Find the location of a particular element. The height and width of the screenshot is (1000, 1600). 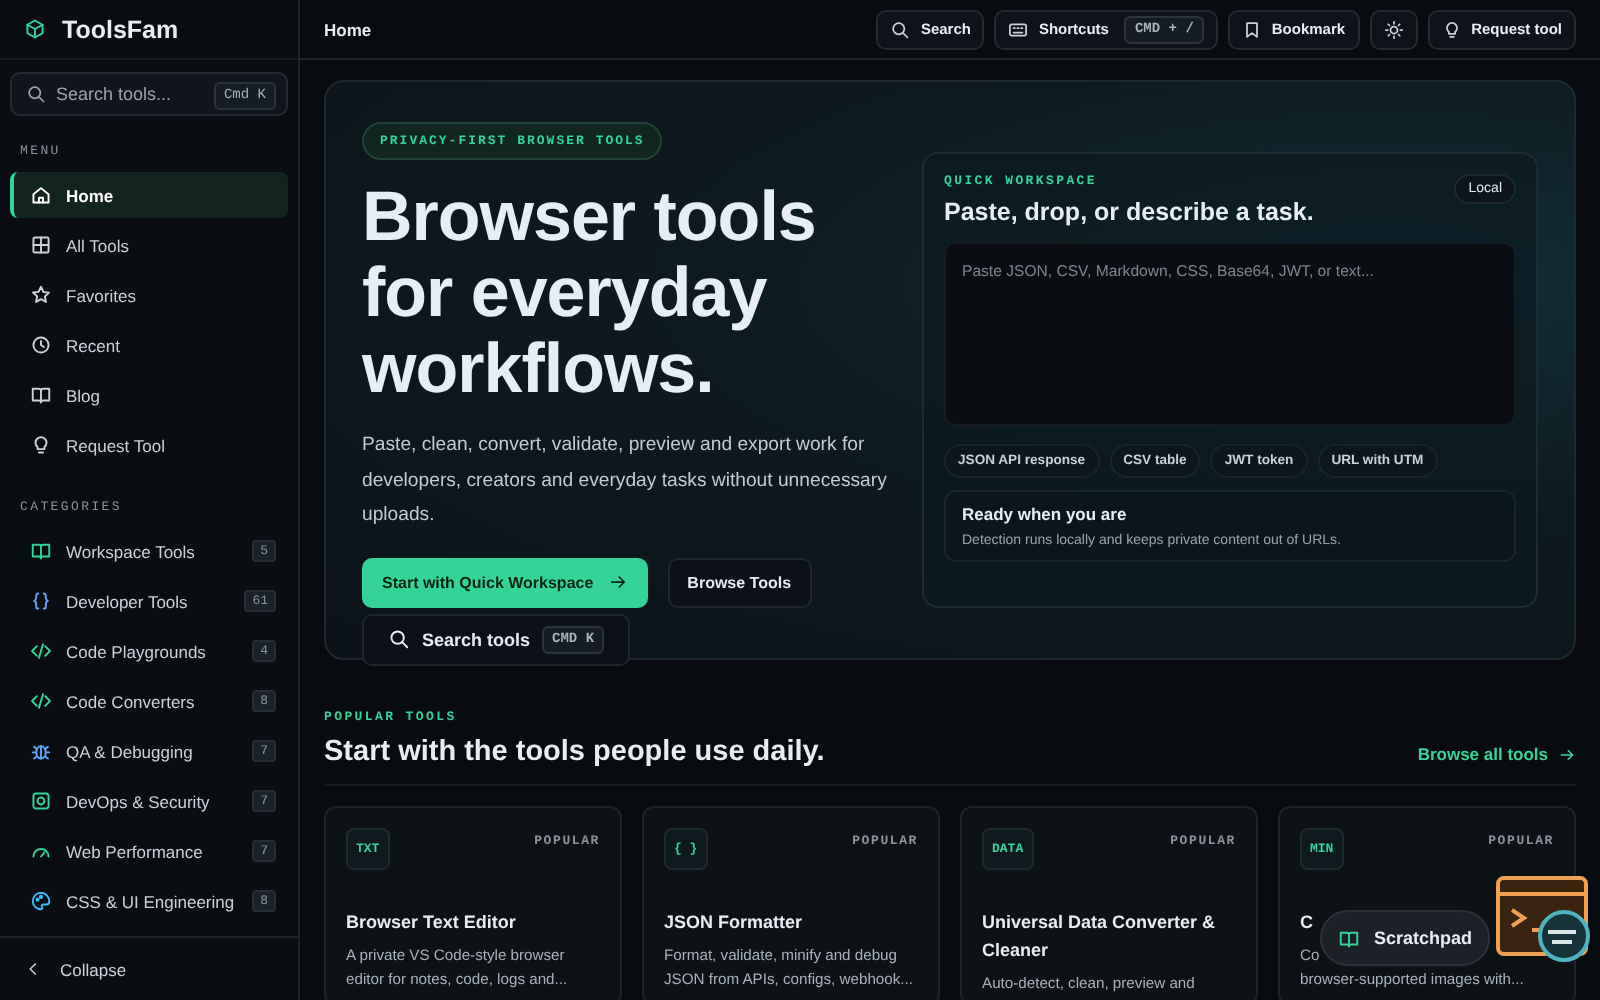

hero-headline: Browser tools for everyday workflows. is located at coordinates (590, 294).